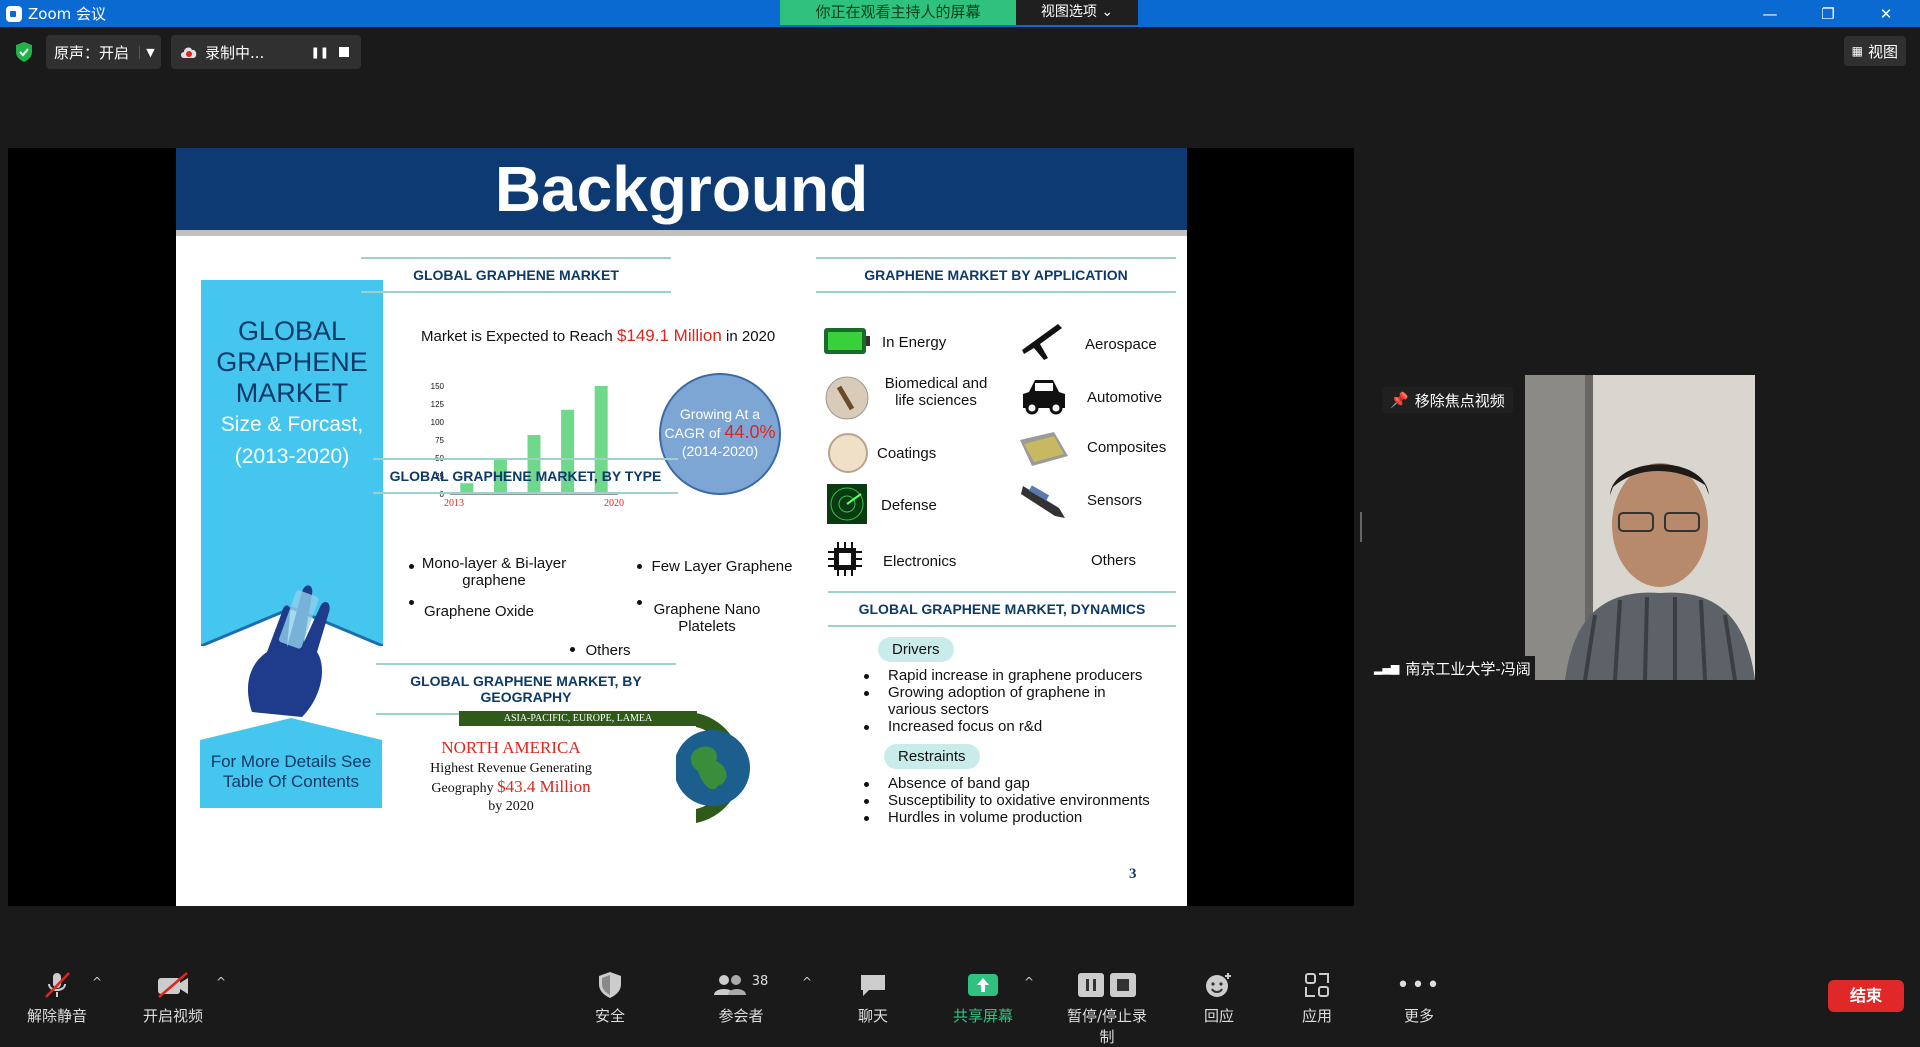  Describe the element at coordinates (1002, 609) in the screenshot. I see `dynamics-header: GLOBAL GRAPHENE MARKET, DYNAMICS` at that location.